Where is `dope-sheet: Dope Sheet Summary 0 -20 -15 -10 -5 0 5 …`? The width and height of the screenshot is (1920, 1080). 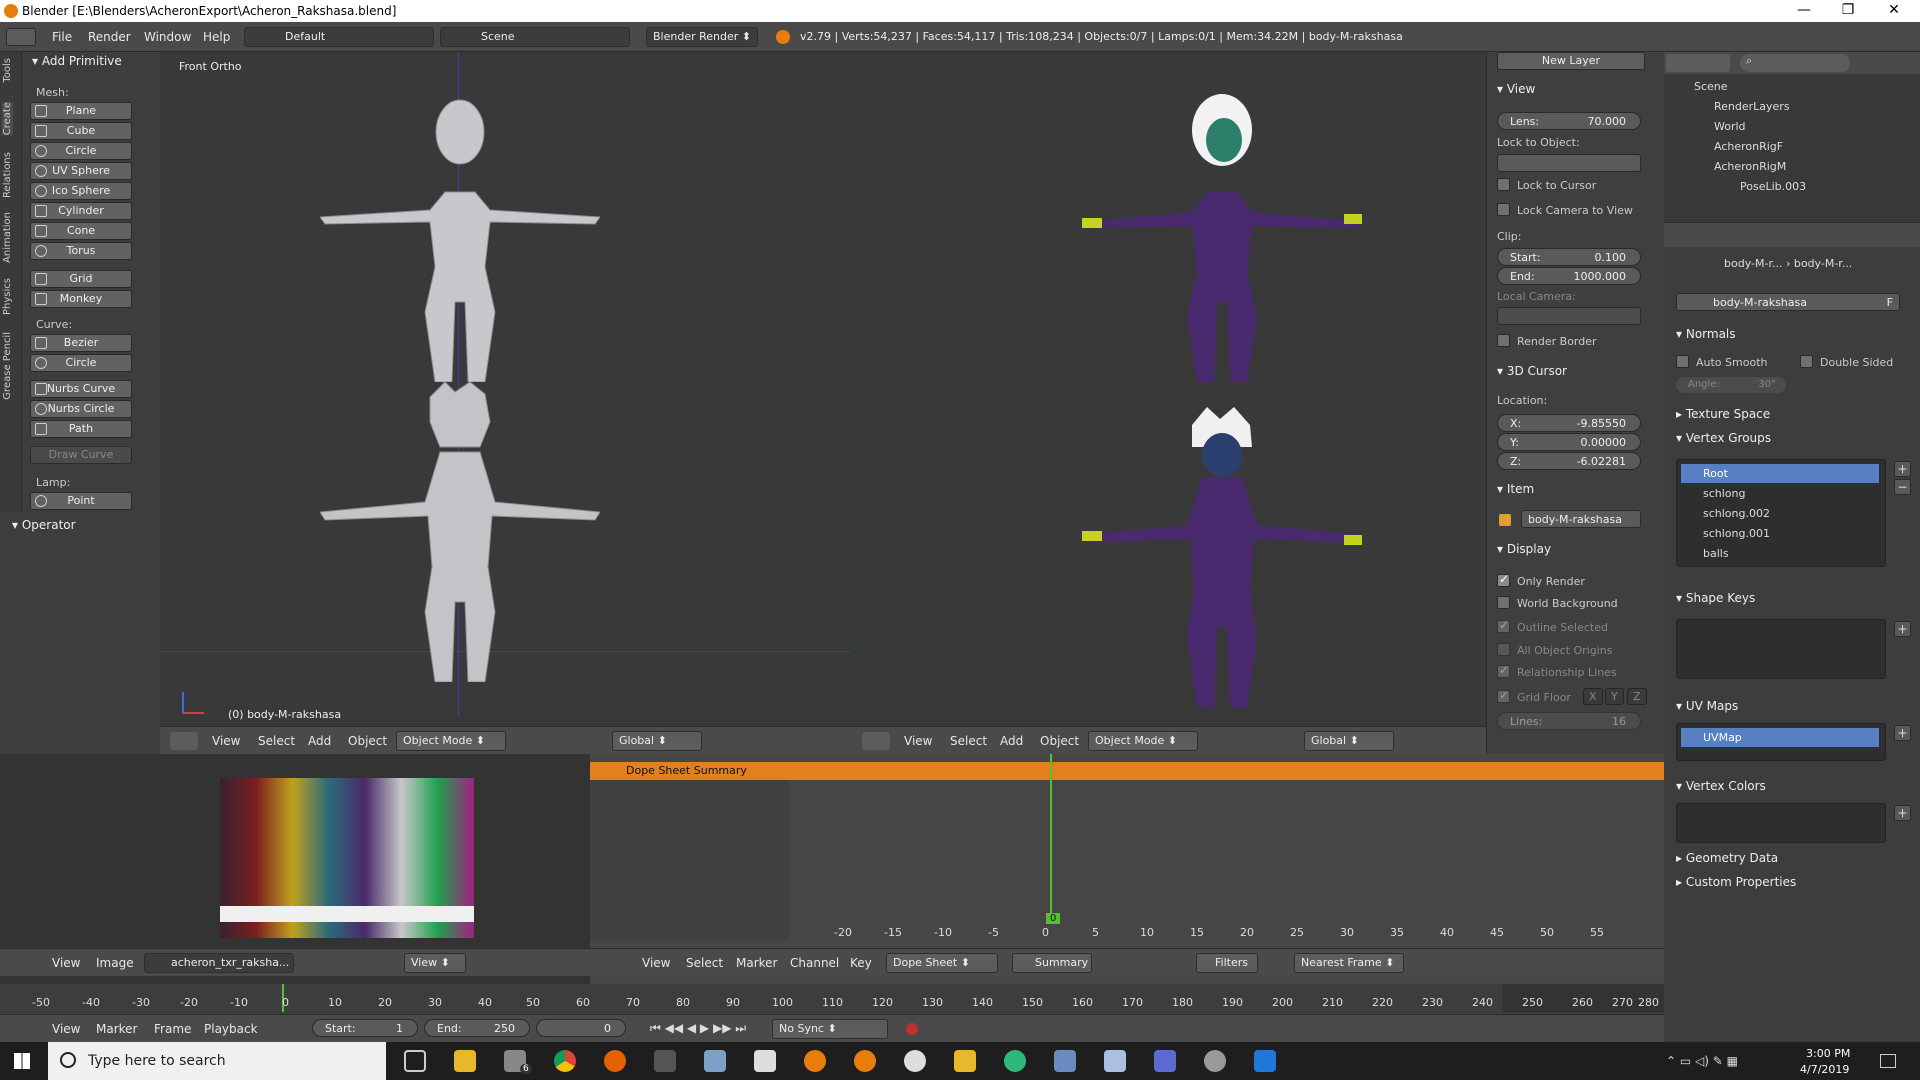 dope-sheet: Dope Sheet Summary 0 -20 -15 -10 -5 0 5 … is located at coordinates (1127, 869).